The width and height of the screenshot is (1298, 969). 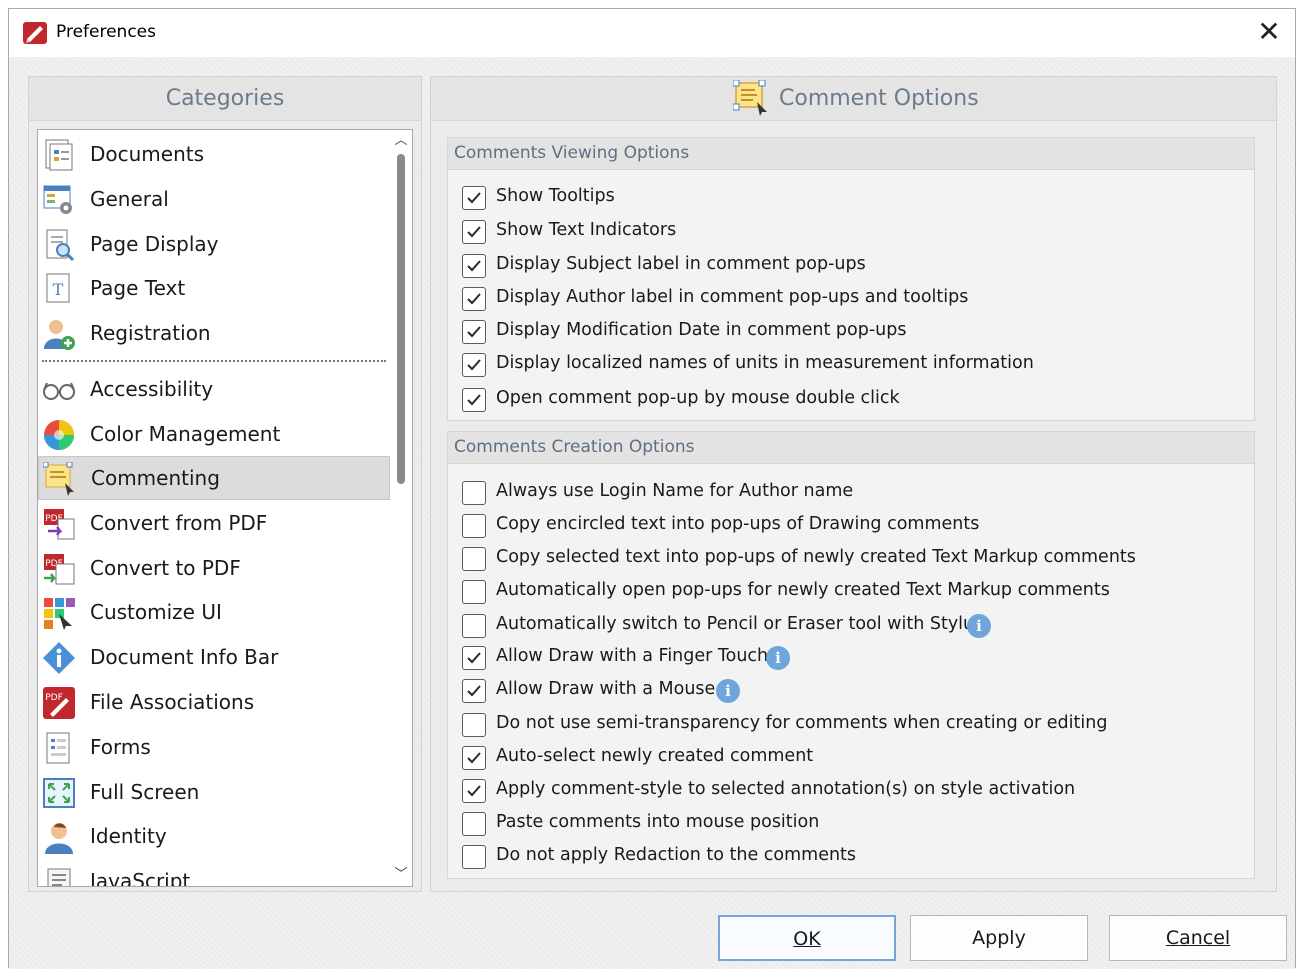 I want to click on svg-text: PDF, so click(x=54, y=698).